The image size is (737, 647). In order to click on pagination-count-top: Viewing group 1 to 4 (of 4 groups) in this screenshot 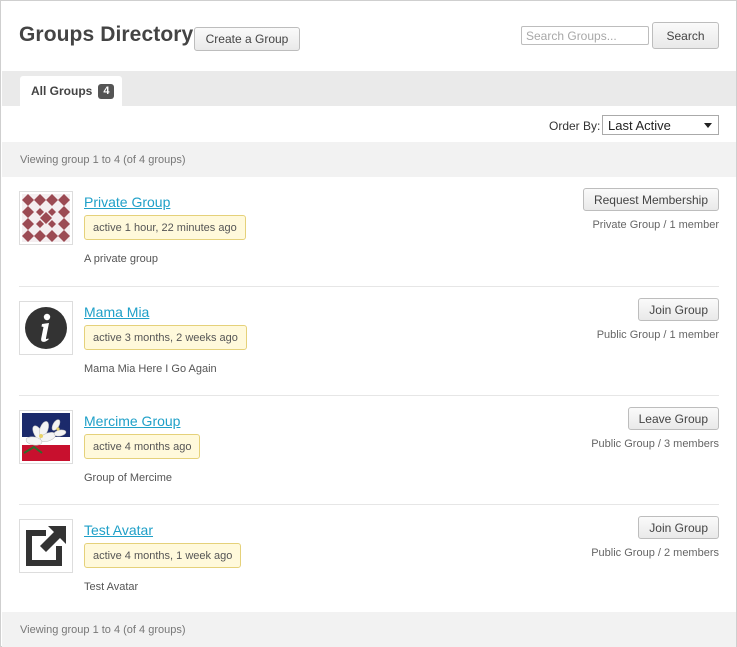, I will do `click(369, 159)`.